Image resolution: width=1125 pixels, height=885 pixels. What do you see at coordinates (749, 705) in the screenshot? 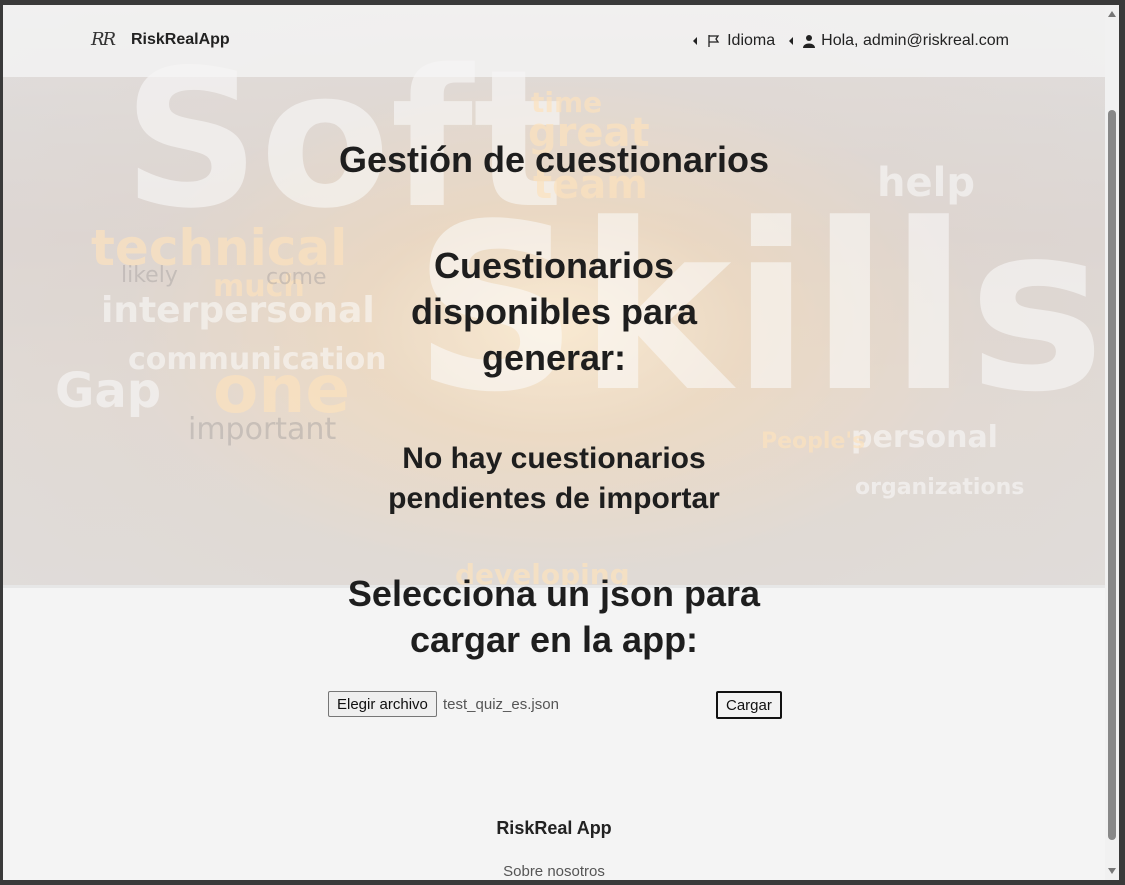
I see `load-button: Cargar` at bounding box center [749, 705].